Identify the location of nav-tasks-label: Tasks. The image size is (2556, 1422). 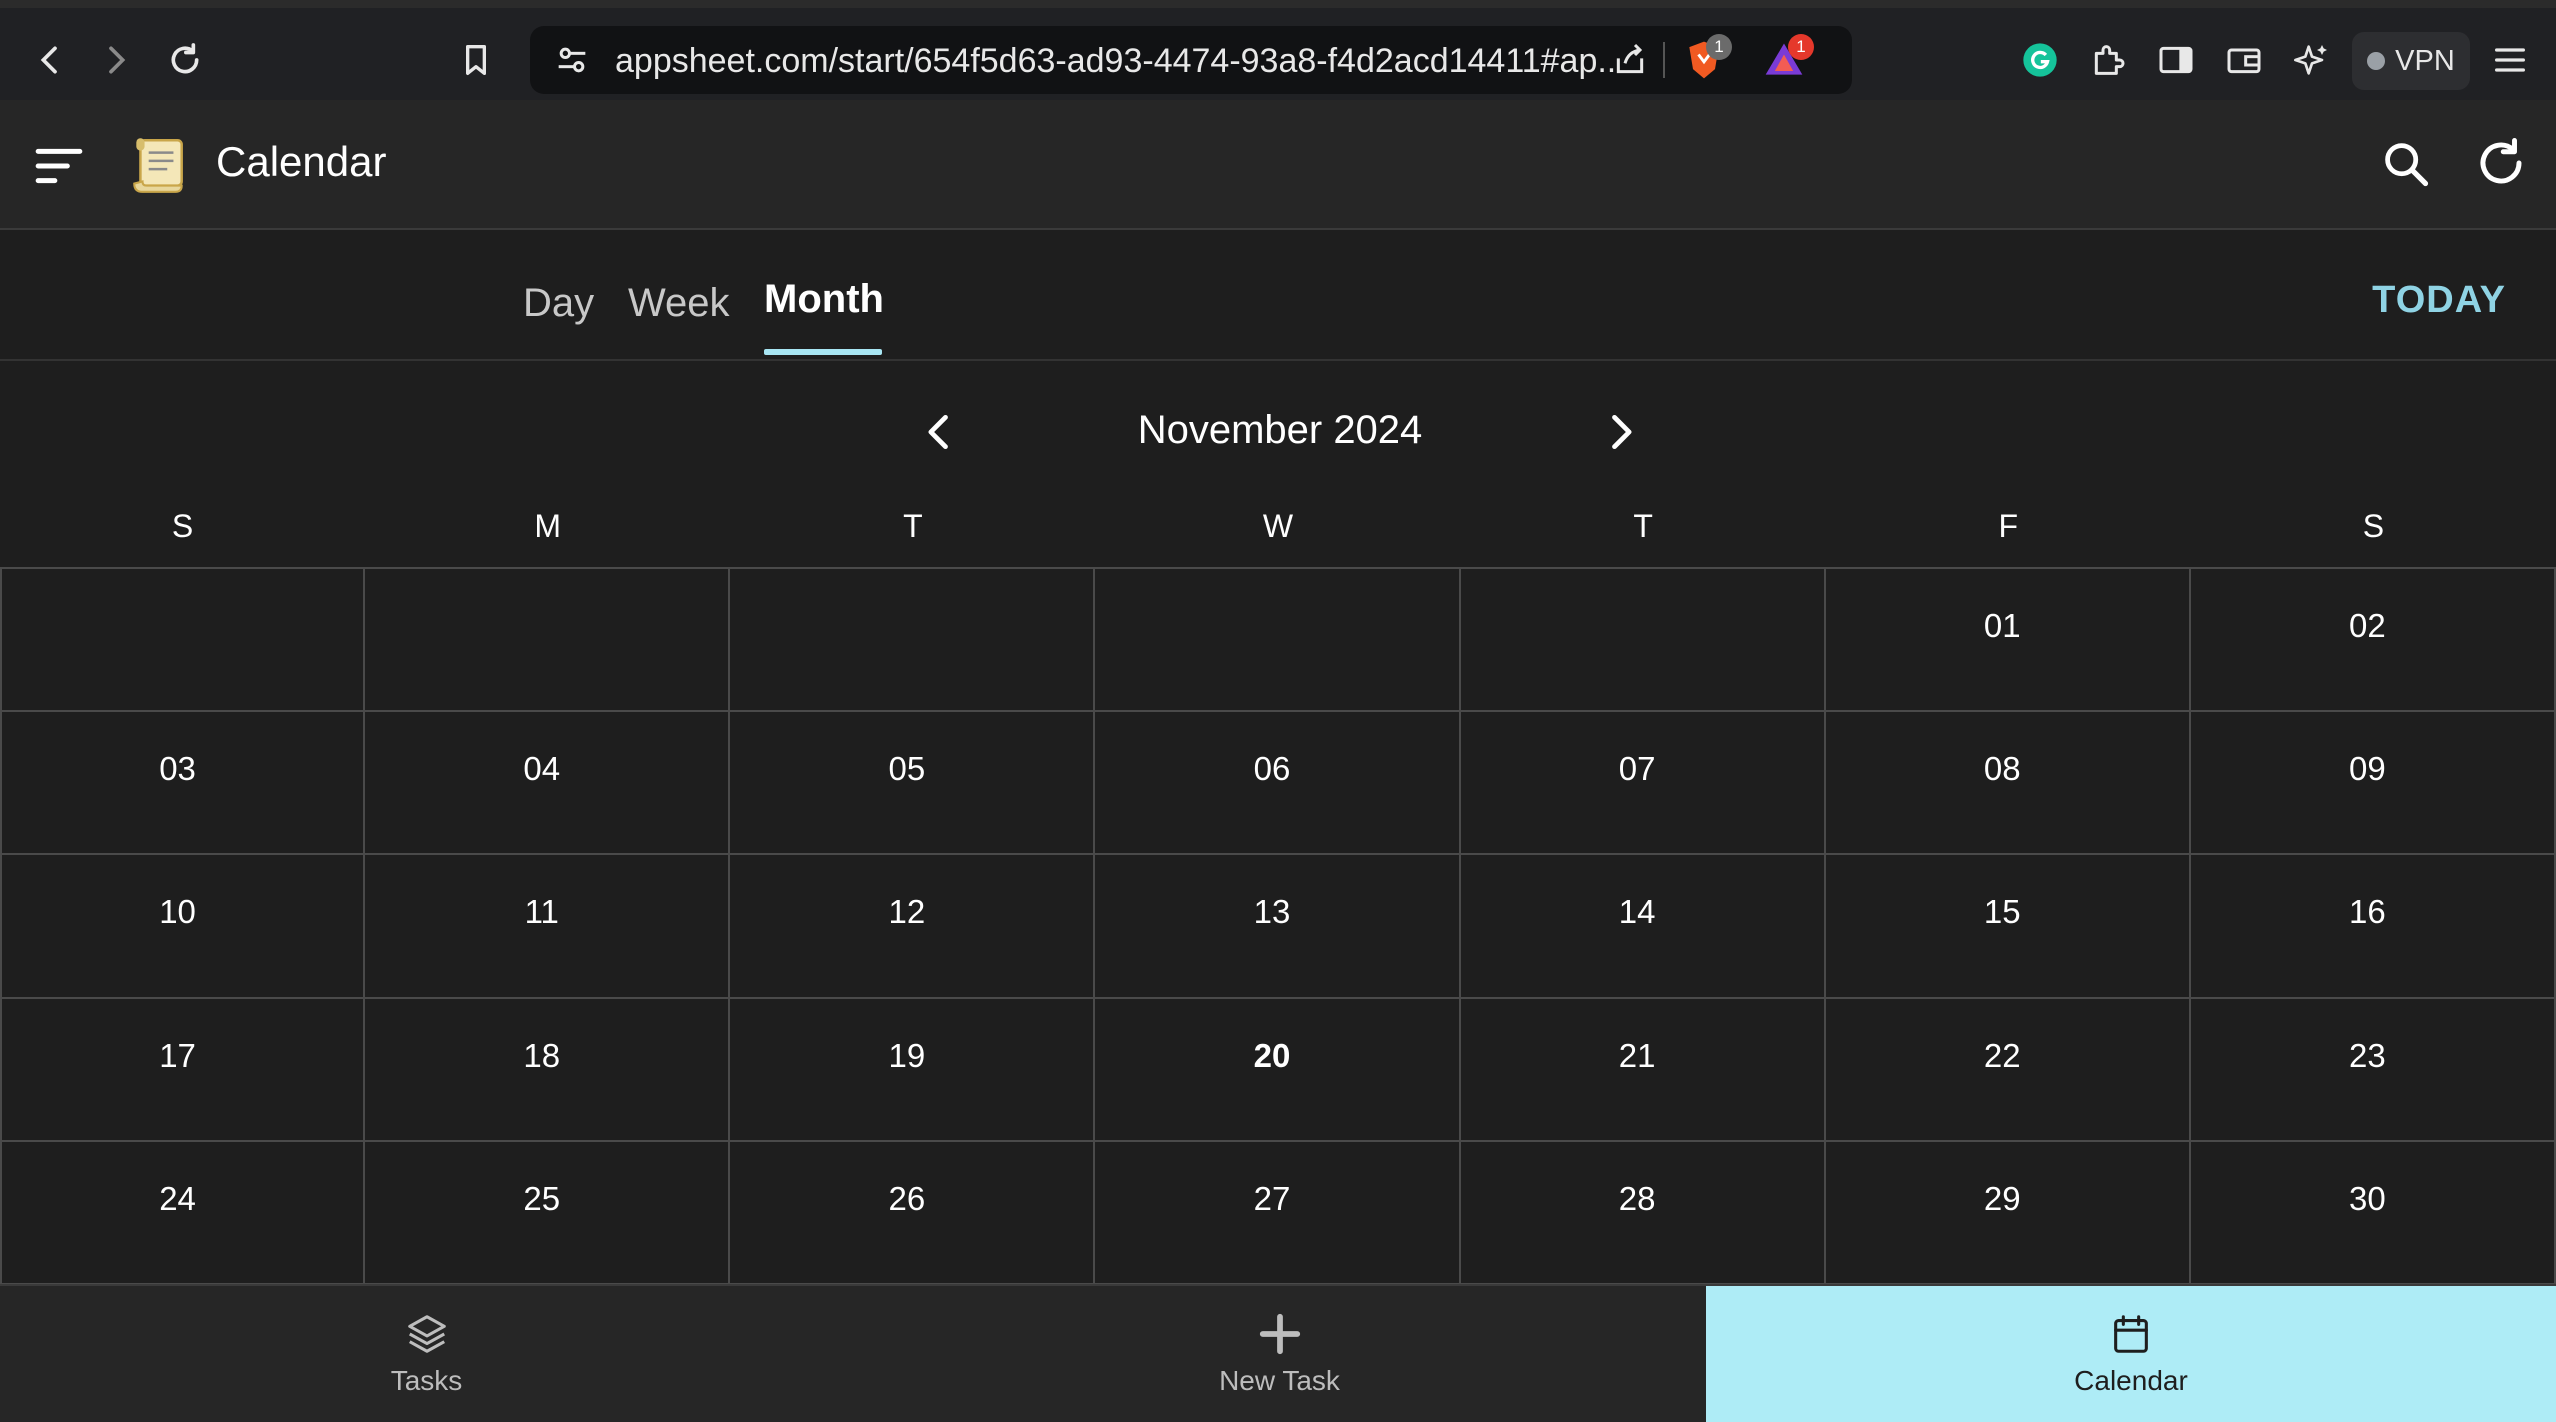
(426, 1380).